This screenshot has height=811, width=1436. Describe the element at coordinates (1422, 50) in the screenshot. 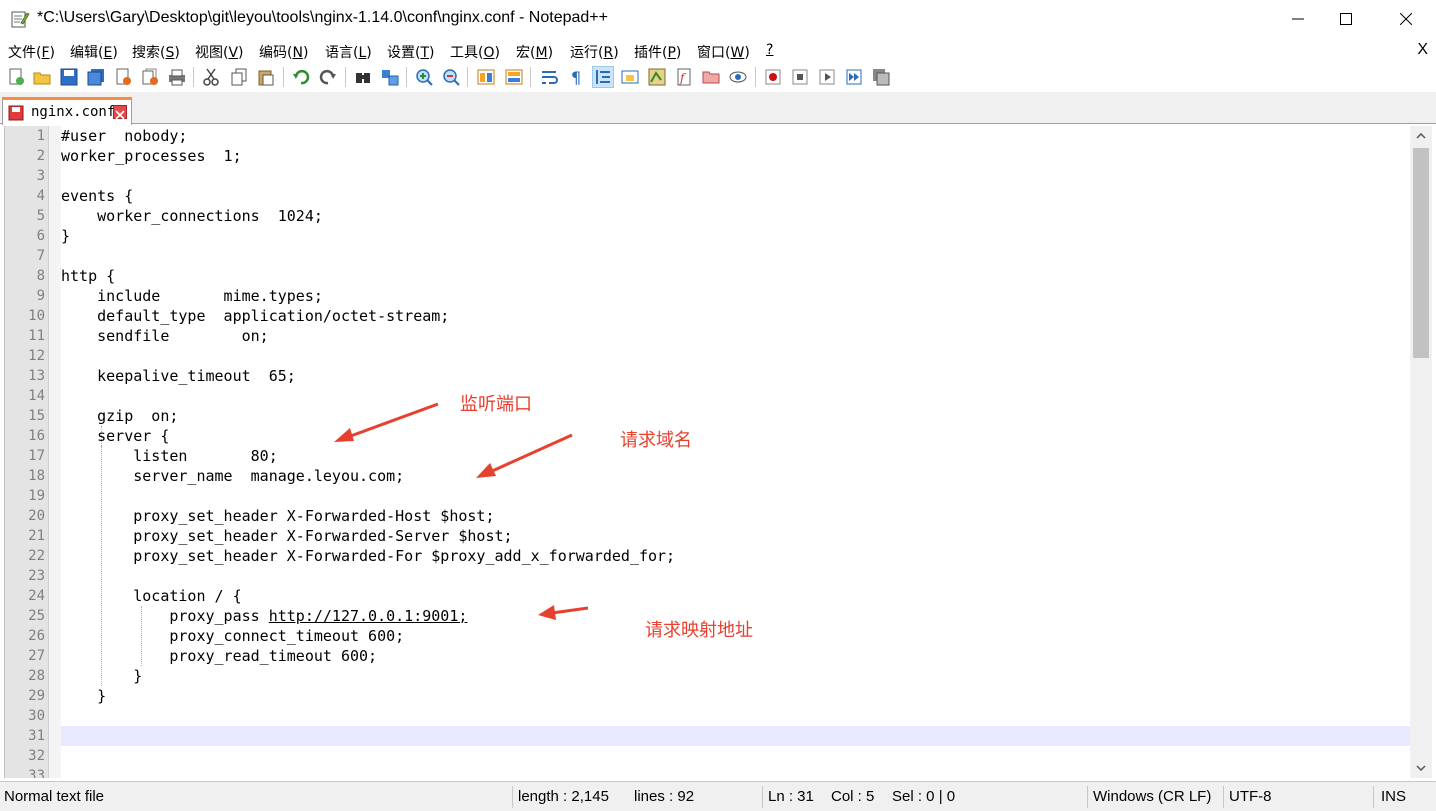

I see `close-document-button: X` at that location.